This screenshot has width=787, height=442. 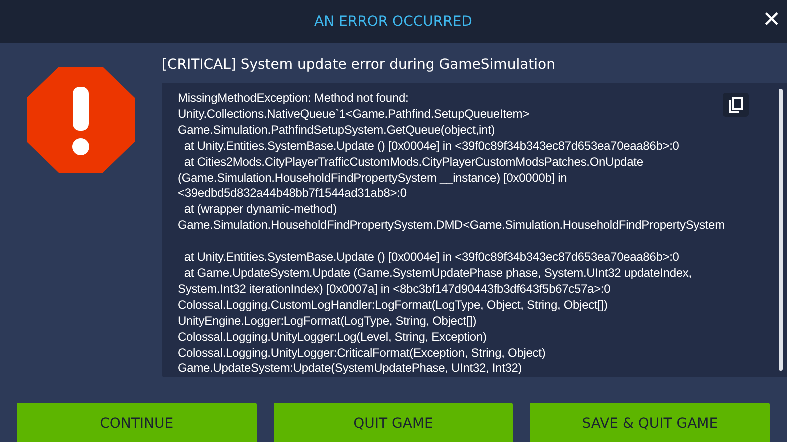 I want to click on scrollbar, so click(x=781, y=230).